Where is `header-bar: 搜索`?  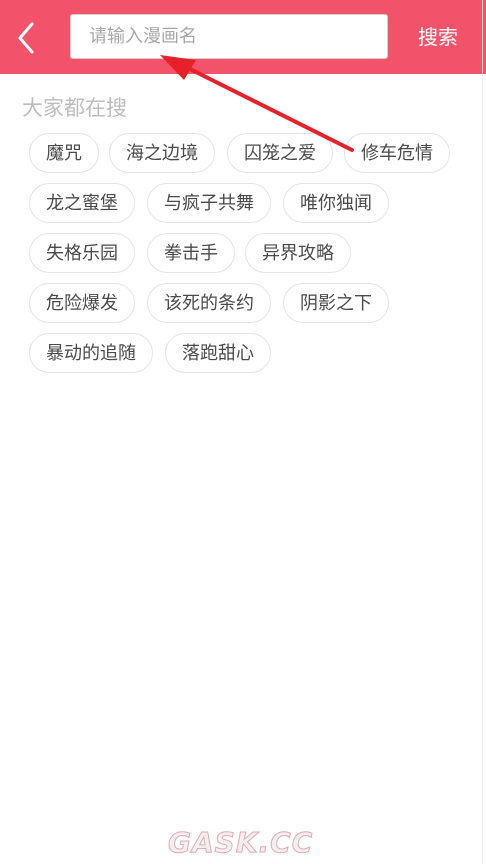
header-bar: 搜索 is located at coordinates (243, 37).